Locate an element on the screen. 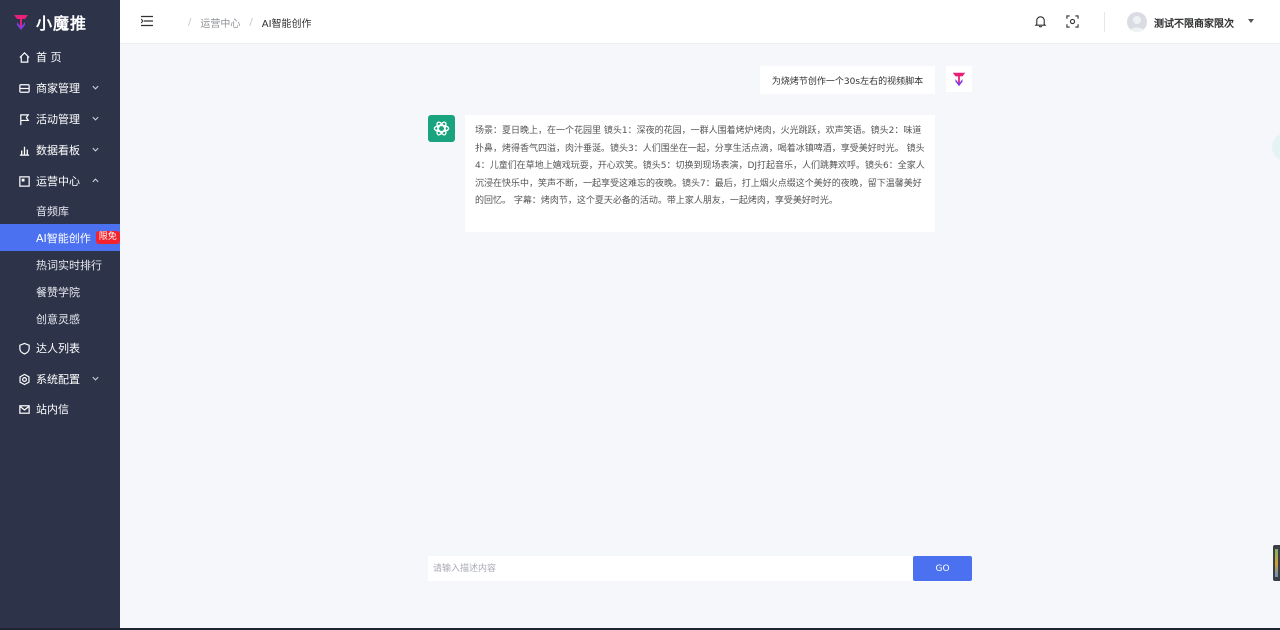 Image resolution: width=1280 pixels, height=630 pixels. sidebar-item-label: 达人列表 is located at coordinates (58, 348).